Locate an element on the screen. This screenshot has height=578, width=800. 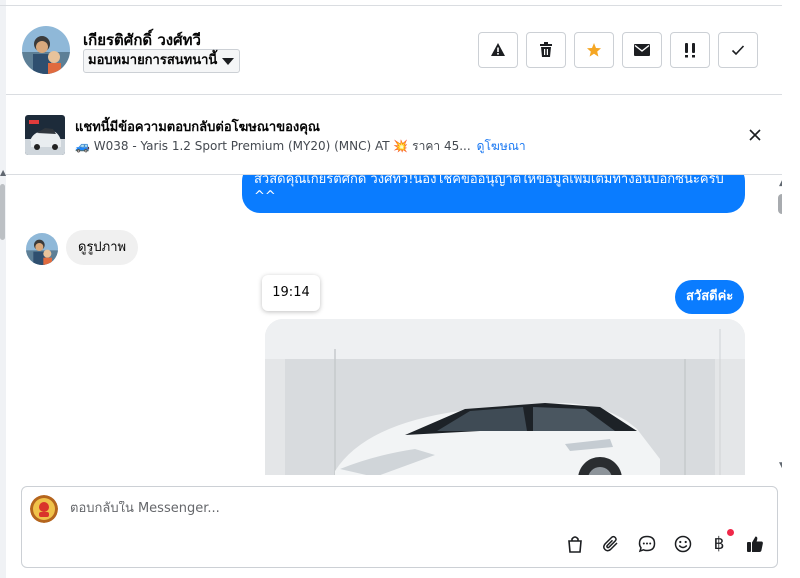
baht-icon: ฿ is located at coordinates (719, 544).